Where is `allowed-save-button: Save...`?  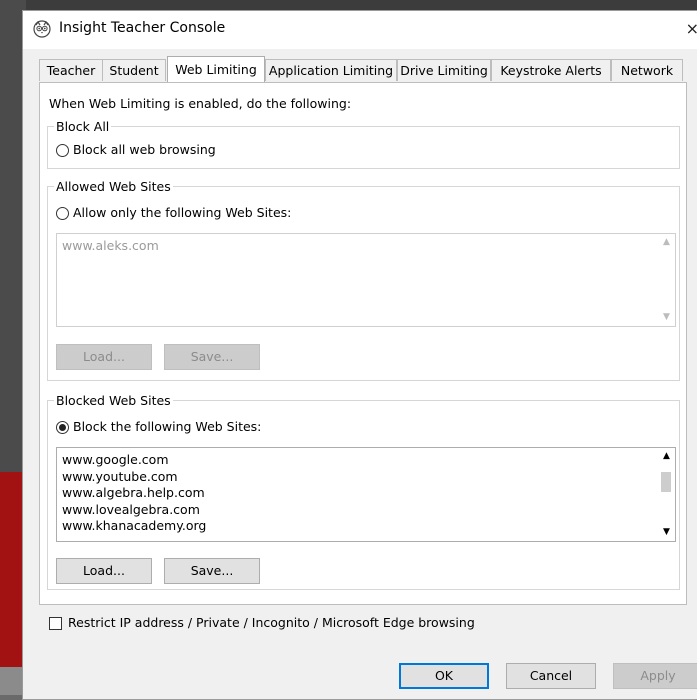
allowed-save-button: Save... is located at coordinates (212, 357).